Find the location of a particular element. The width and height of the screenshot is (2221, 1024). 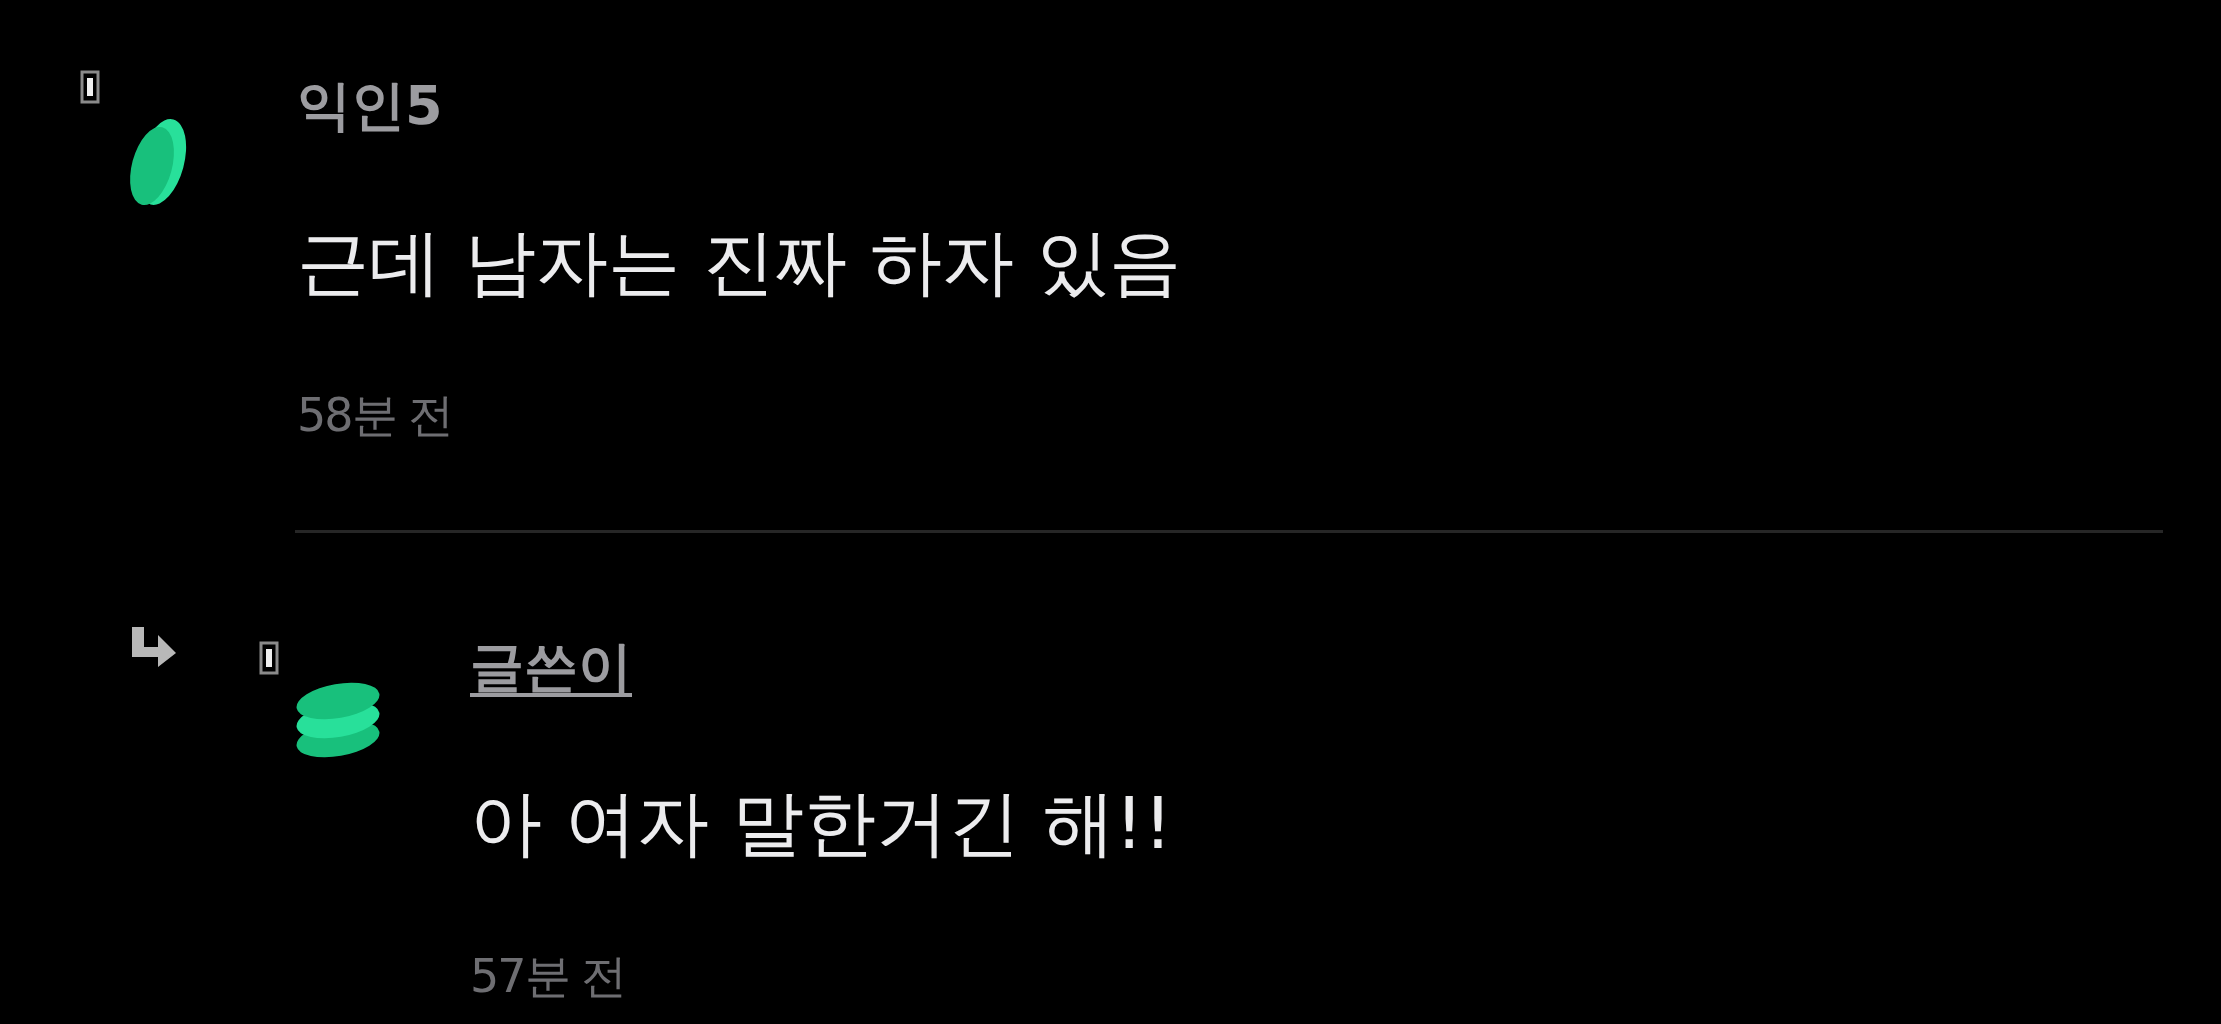

avatar-icon is located at coordinates (338, 720).